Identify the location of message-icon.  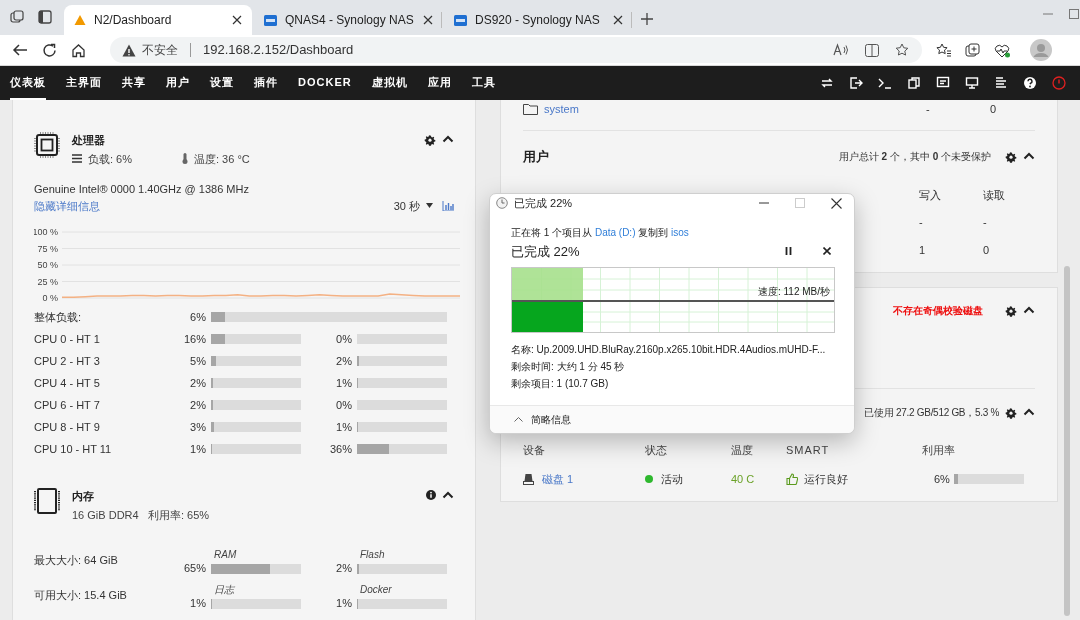
(943, 83).